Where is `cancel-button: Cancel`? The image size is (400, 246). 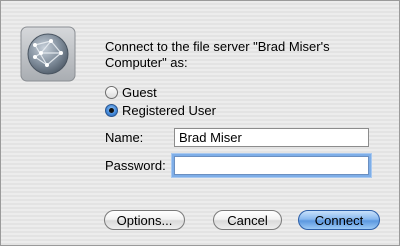
cancel-button: Cancel is located at coordinates (247, 220).